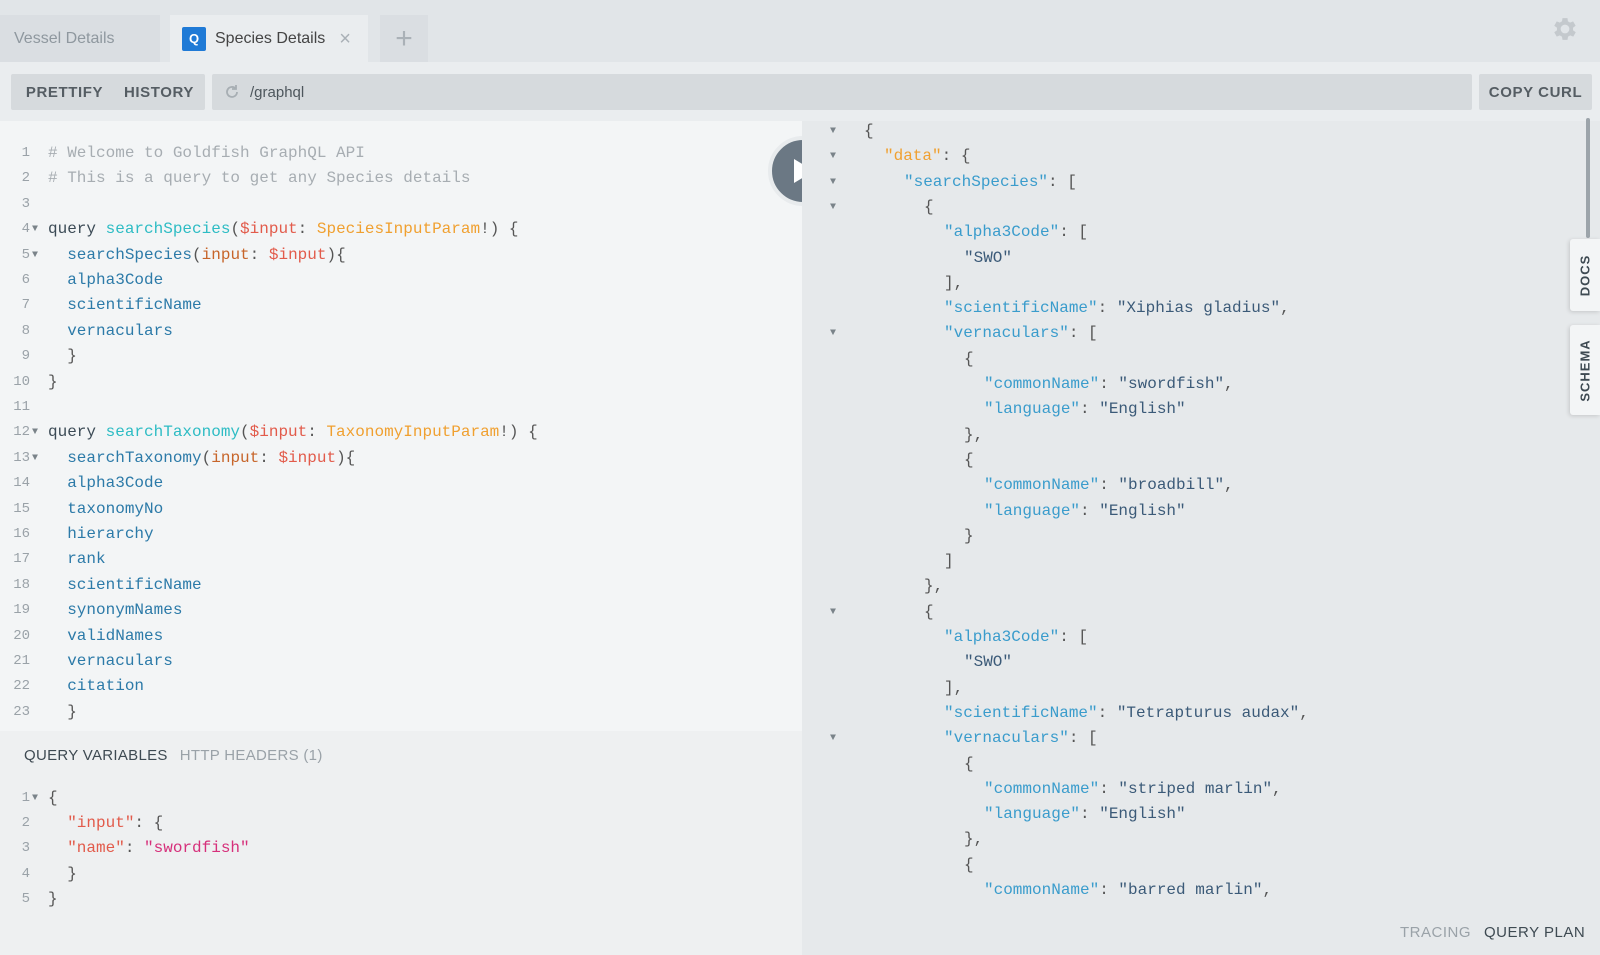 This screenshot has width=1600, height=955. What do you see at coordinates (1588, 178) in the screenshot?
I see `result-scrollbar` at bounding box center [1588, 178].